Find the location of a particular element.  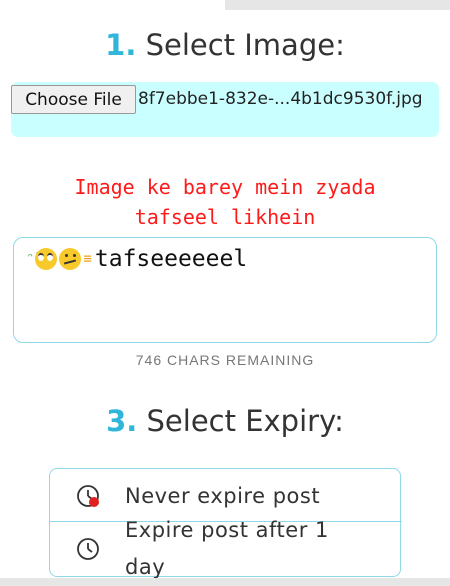

description-prompt-line-1: Image ke barey mein zyada is located at coordinates (225, 187).